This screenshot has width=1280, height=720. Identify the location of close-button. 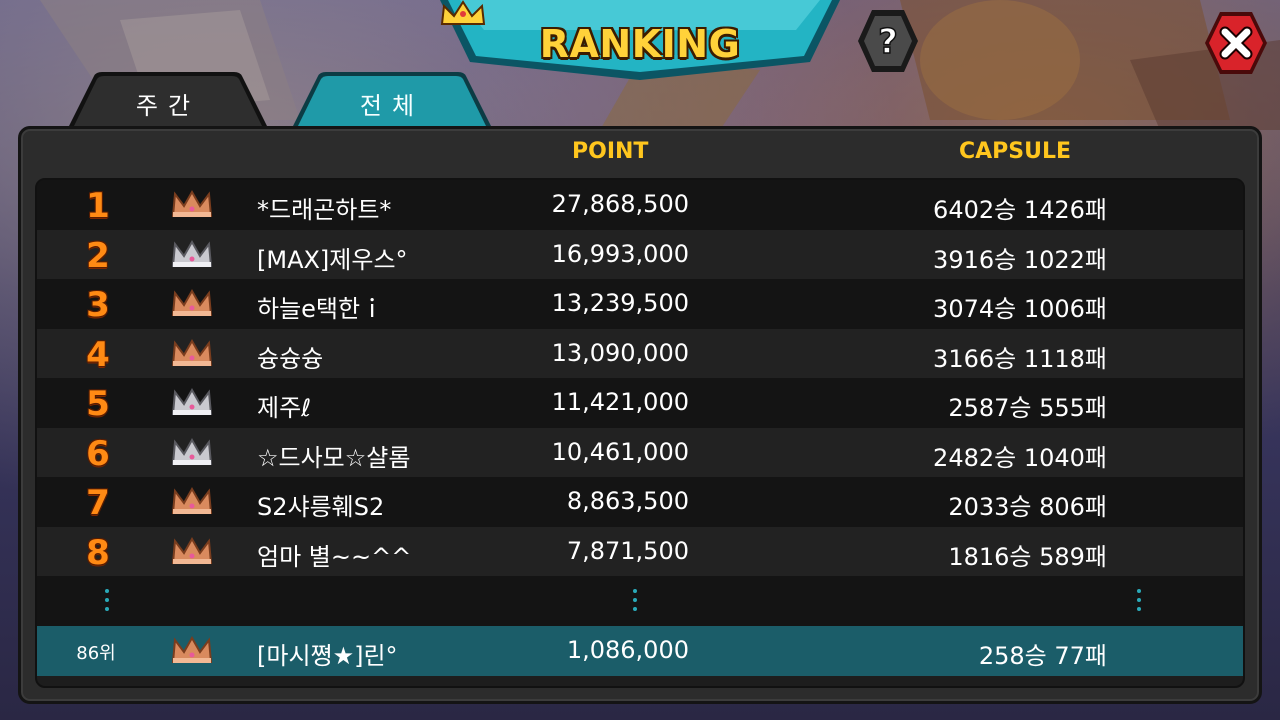
(1236, 43).